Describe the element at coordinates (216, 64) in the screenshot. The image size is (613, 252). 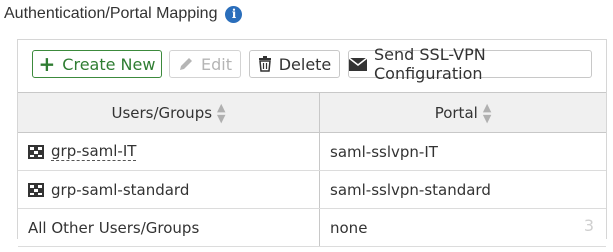
I see `edit-label: Edit` at that location.